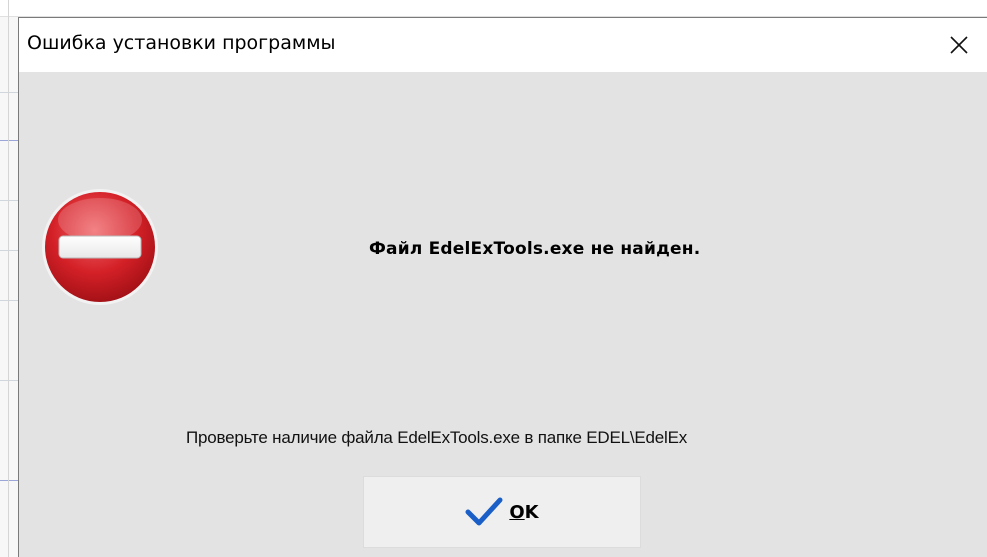 The height and width of the screenshot is (557, 987). I want to click on ok-button-label: OK, so click(524, 512).